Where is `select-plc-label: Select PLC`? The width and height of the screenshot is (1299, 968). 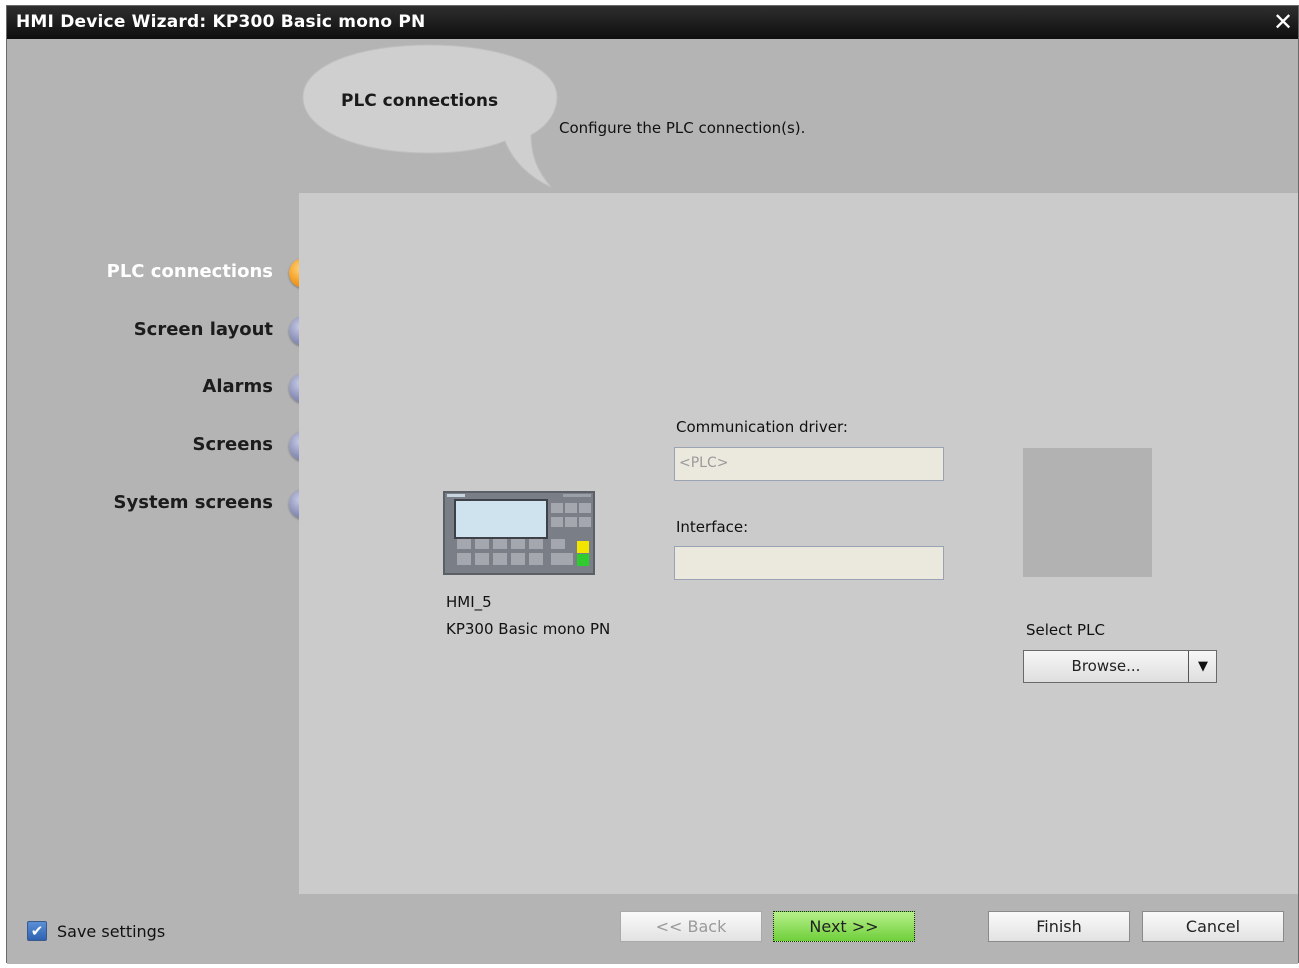 select-plc-label: Select PLC is located at coordinates (1065, 630).